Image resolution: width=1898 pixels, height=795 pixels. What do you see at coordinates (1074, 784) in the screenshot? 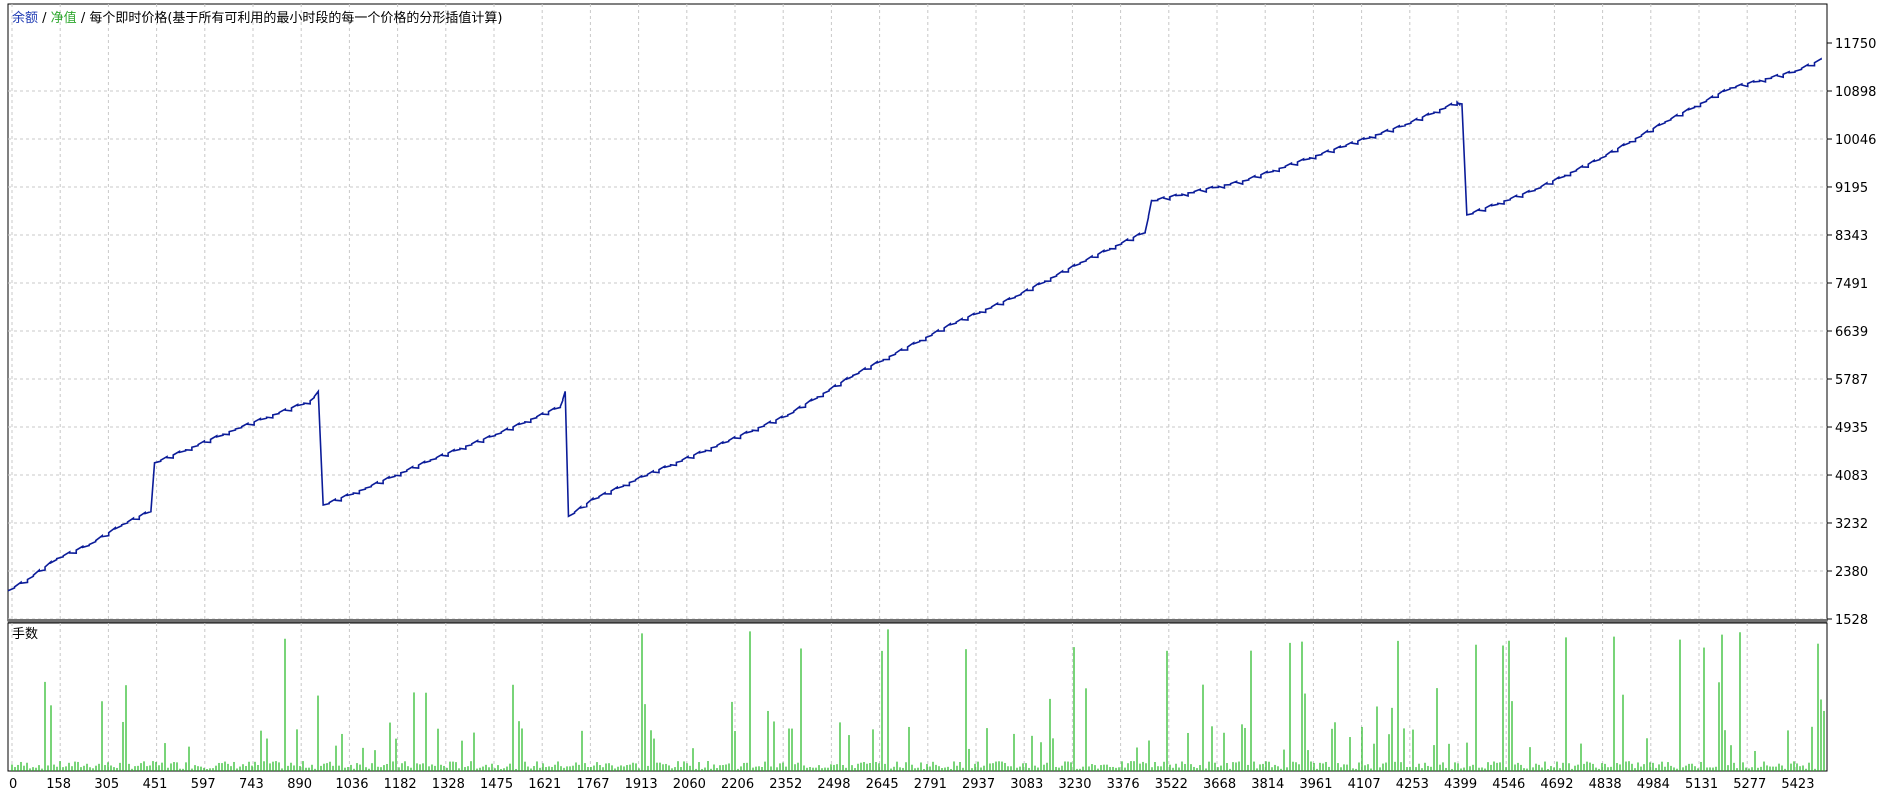
I see `x-tick-label: 3230` at bounding box center [1074, 784].